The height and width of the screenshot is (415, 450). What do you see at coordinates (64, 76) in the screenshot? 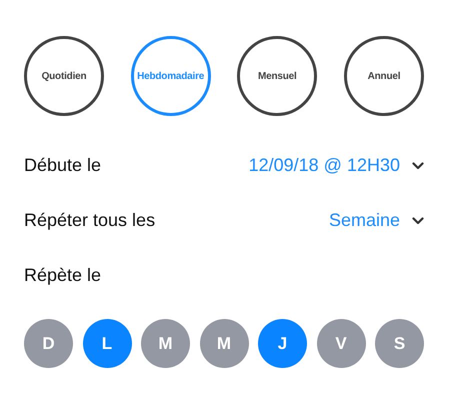
I see `frequency-option: Quotidien` at bounding box center [64, 76].